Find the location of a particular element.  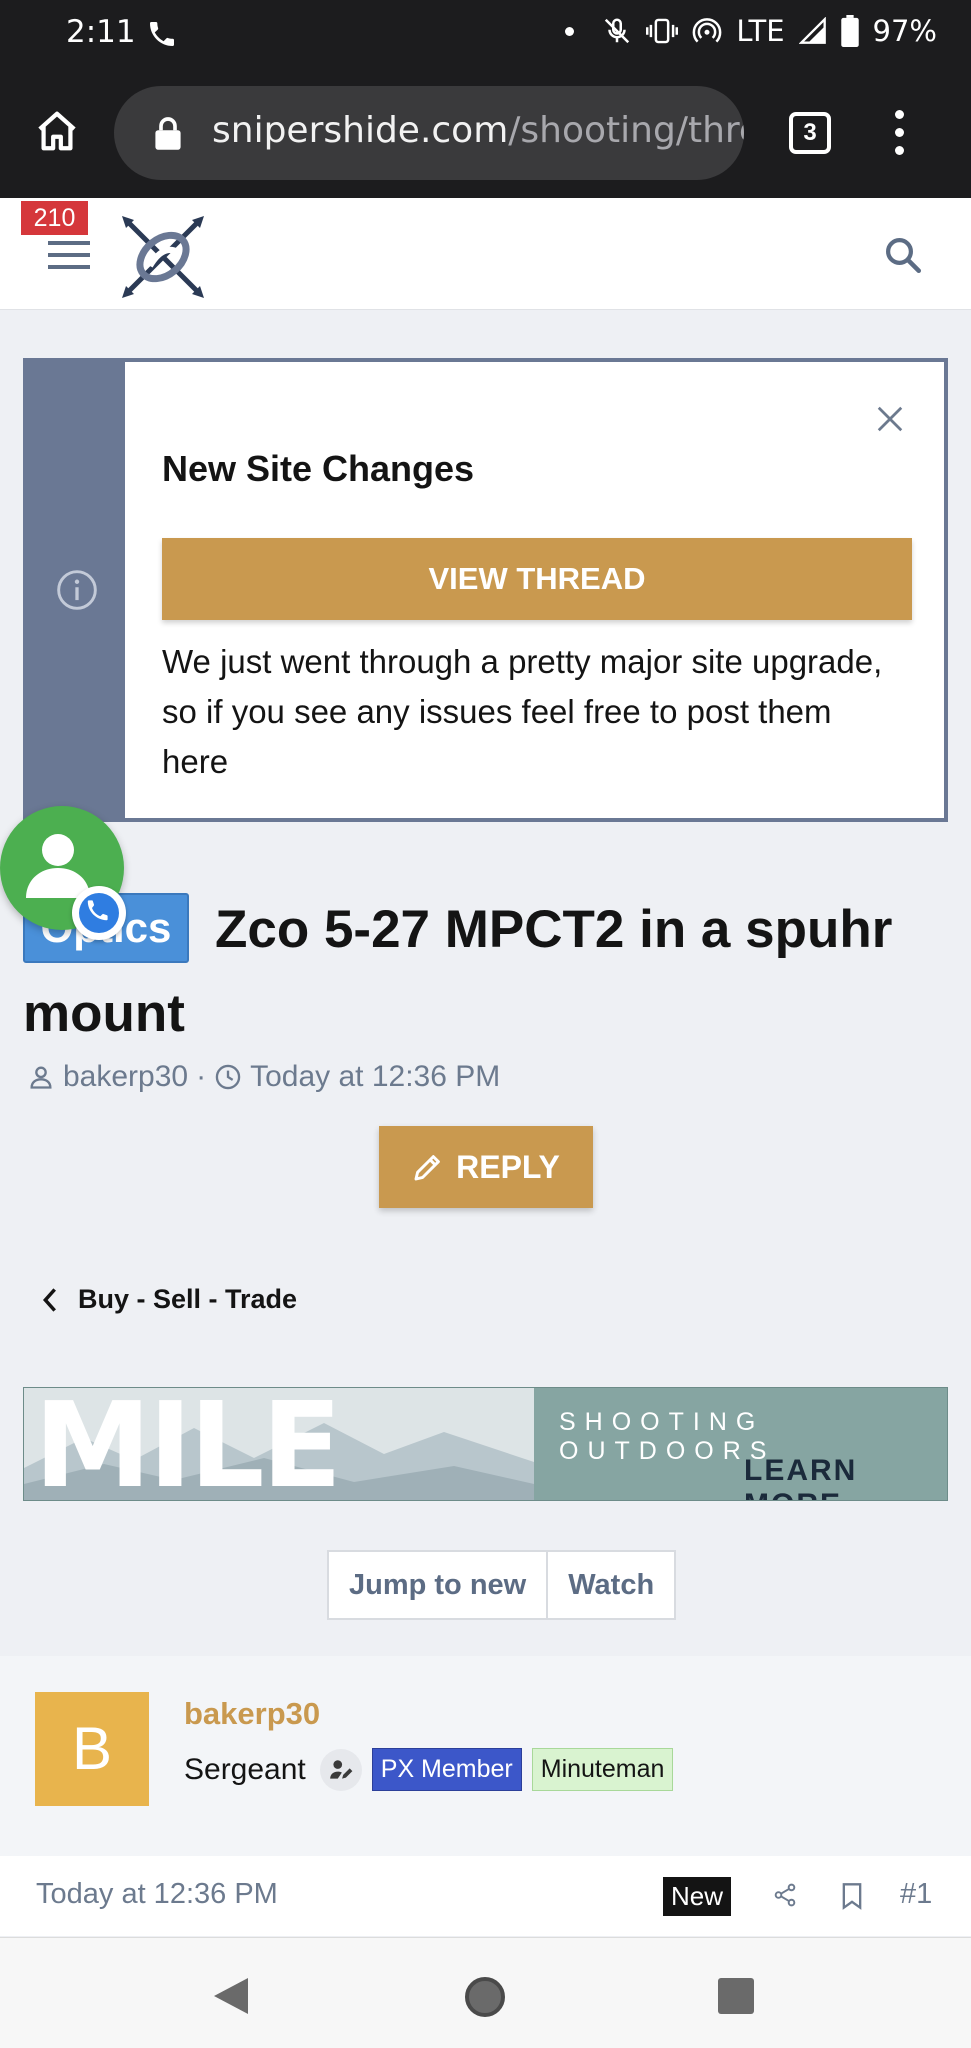

user-title-line: Sergeant PX Member Minuteman is located at coordinates (429, 1769).